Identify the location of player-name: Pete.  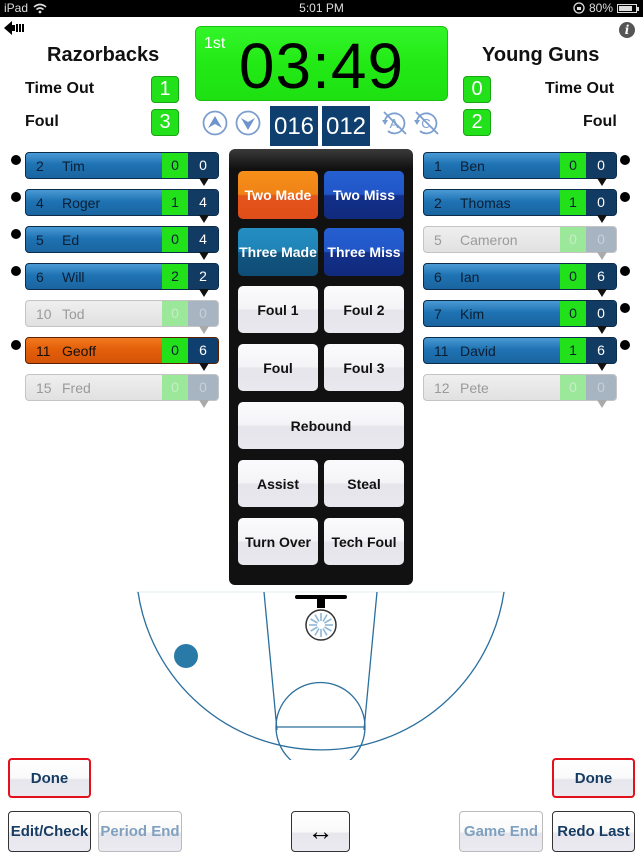
(474, 388).